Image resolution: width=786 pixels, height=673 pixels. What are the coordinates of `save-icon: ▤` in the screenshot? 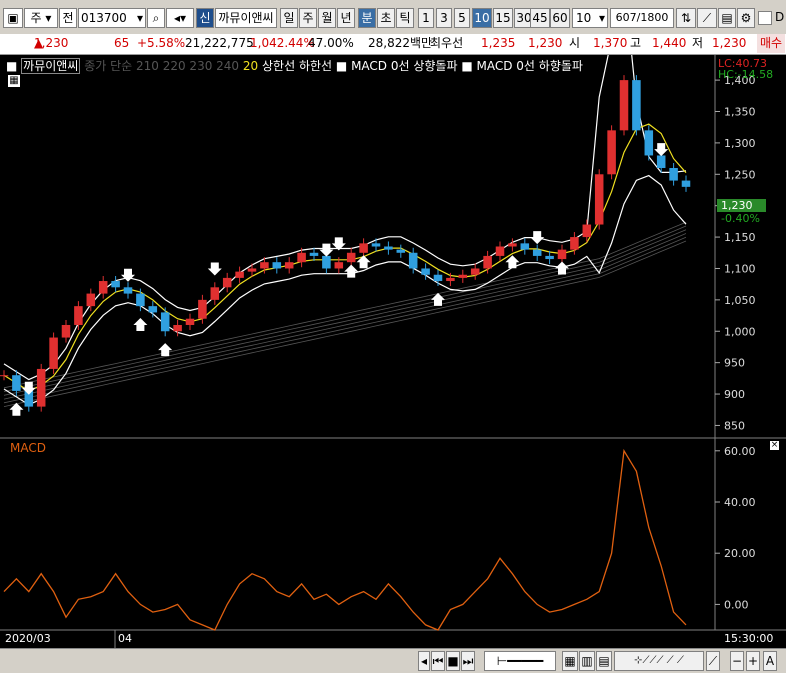 It's located at (727, 18).